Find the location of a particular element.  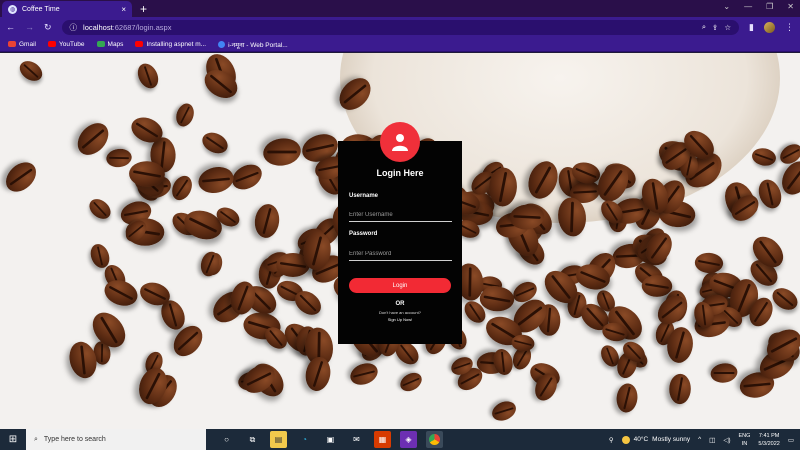

username-label: Username is located at coordinates (364, 196).